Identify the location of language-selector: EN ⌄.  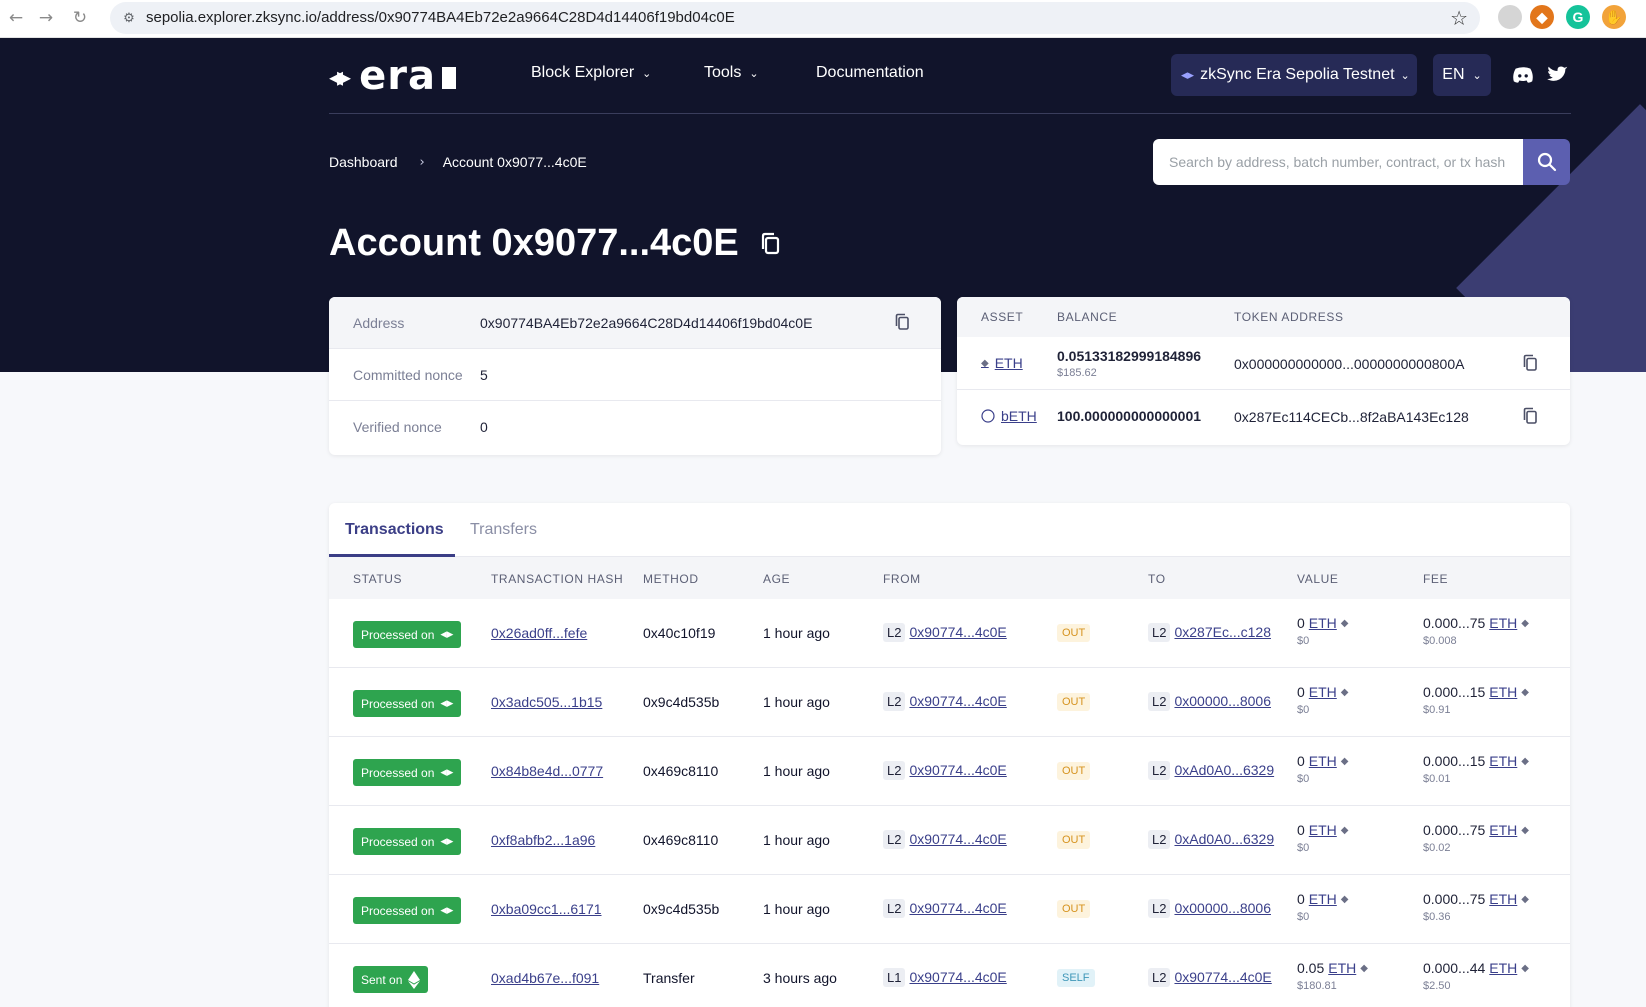
(1462, 75).